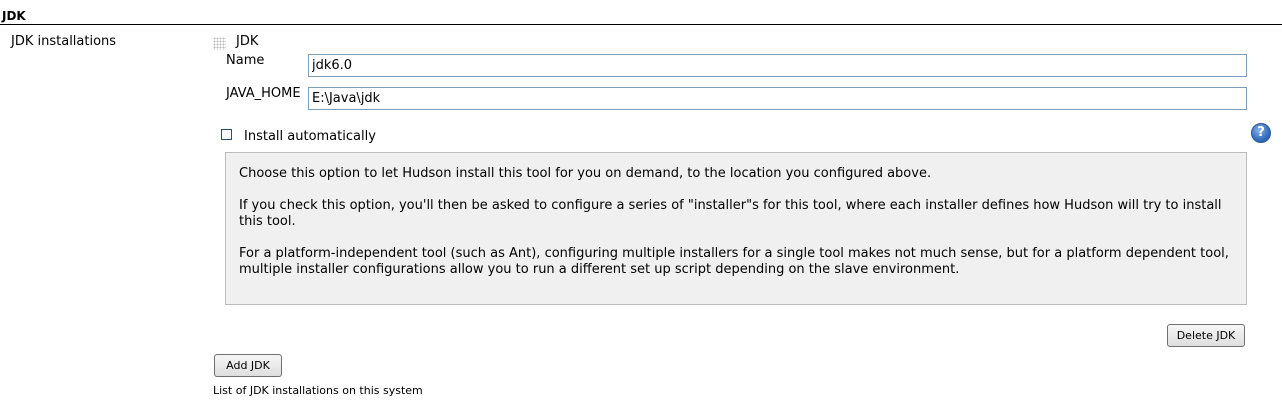  I want to click on add-jdk-button: Add JDK, so click(248, 365).